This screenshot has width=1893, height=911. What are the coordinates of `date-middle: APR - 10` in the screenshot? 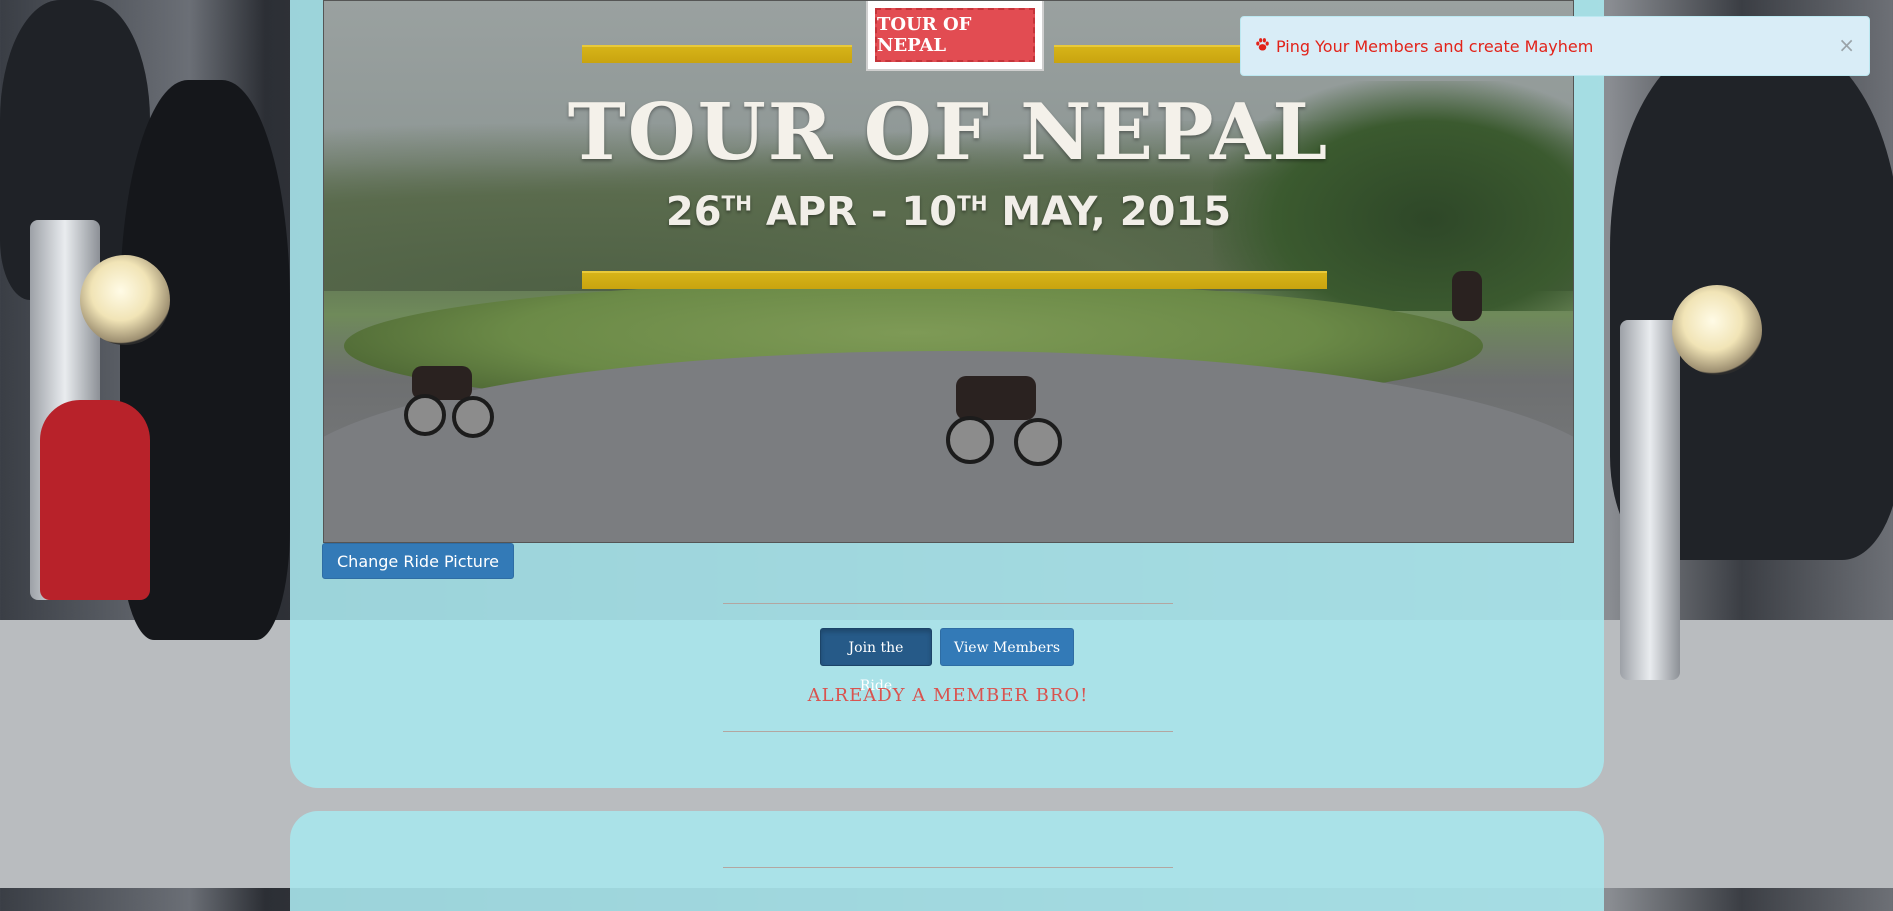 It's located at (854, 212).